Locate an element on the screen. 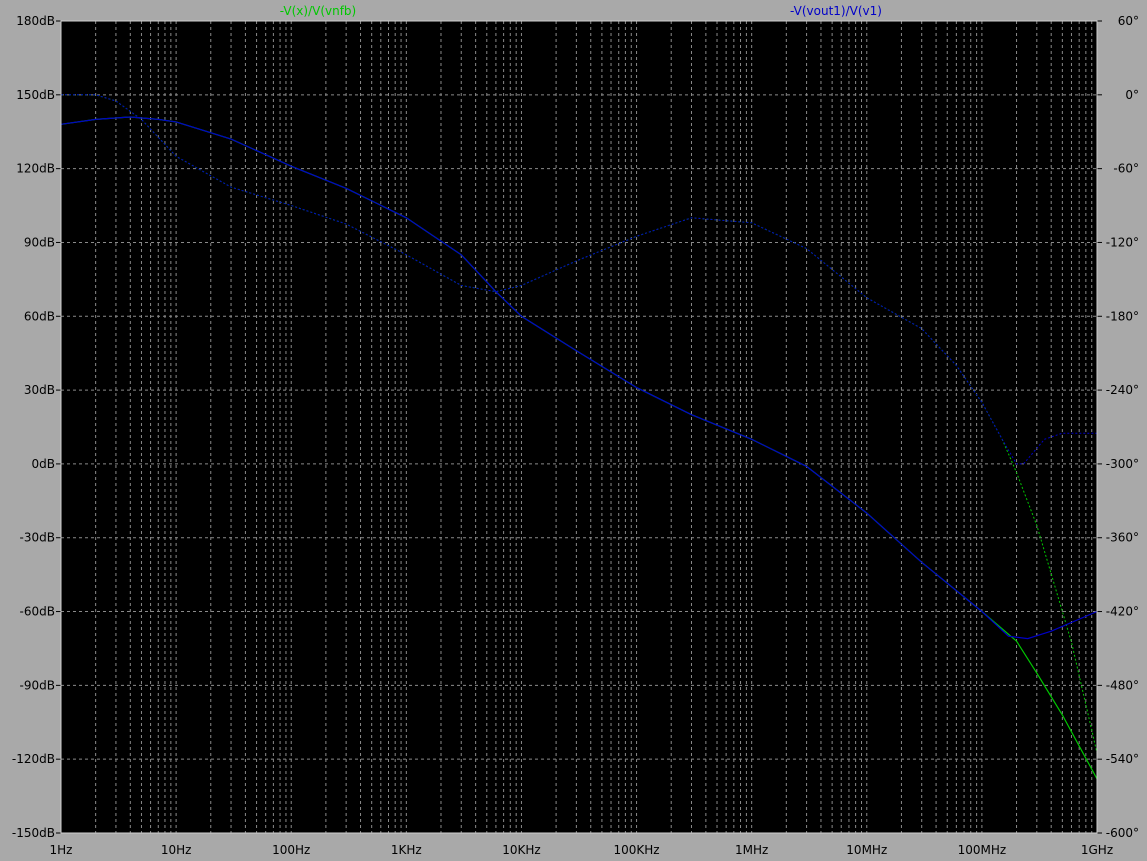 Image resolution: width=1147 pixels, height=861 pixels. y-right-tick-label: 60° is located at coordinates (1128, 21).